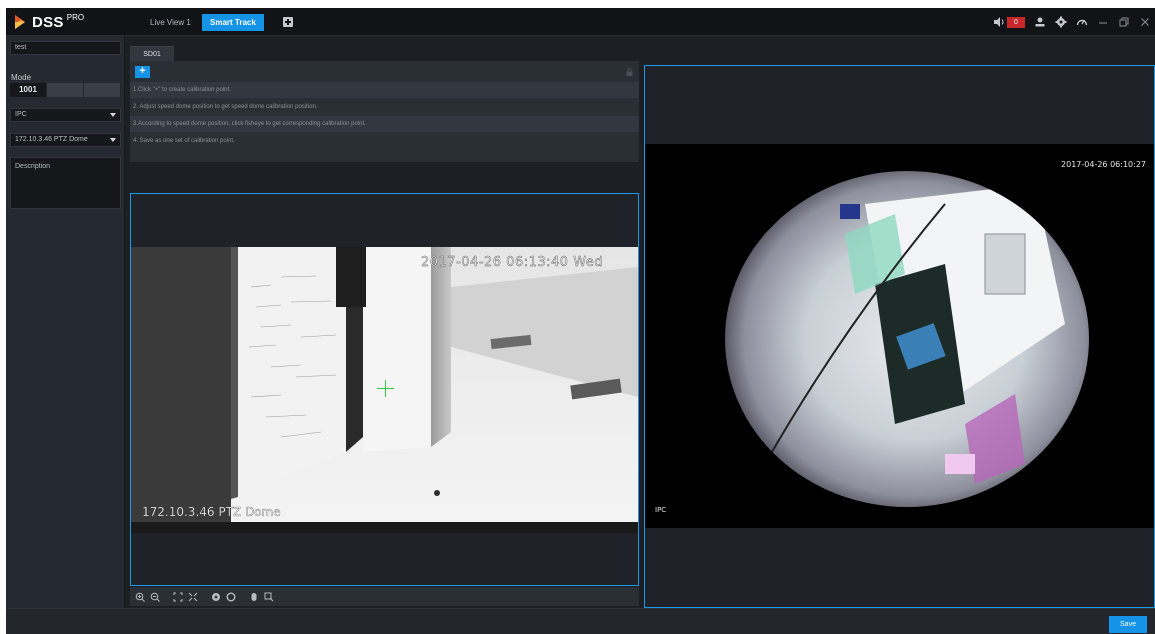 The width and height of the screenshot is (1155, 634). Describe the element at coordinates (75, 17) in the screenshot. I see `logo-superscript: PRO` at that location.